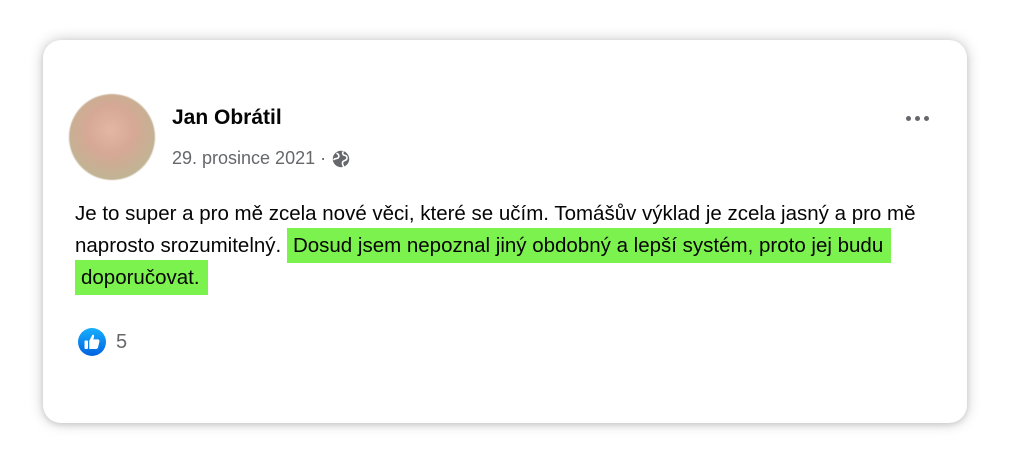  I want to click on more-options-button, so click(917, 118).